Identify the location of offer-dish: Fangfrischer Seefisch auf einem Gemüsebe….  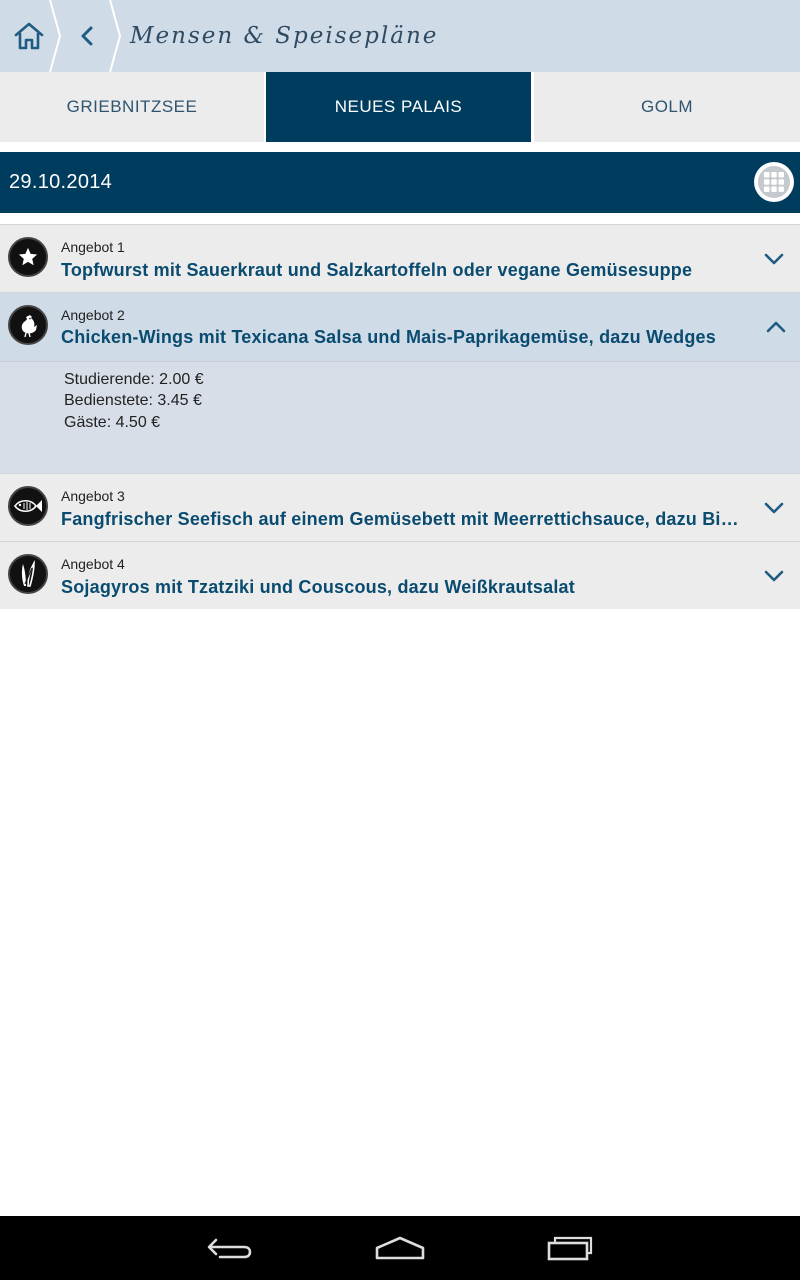
(400, 519).